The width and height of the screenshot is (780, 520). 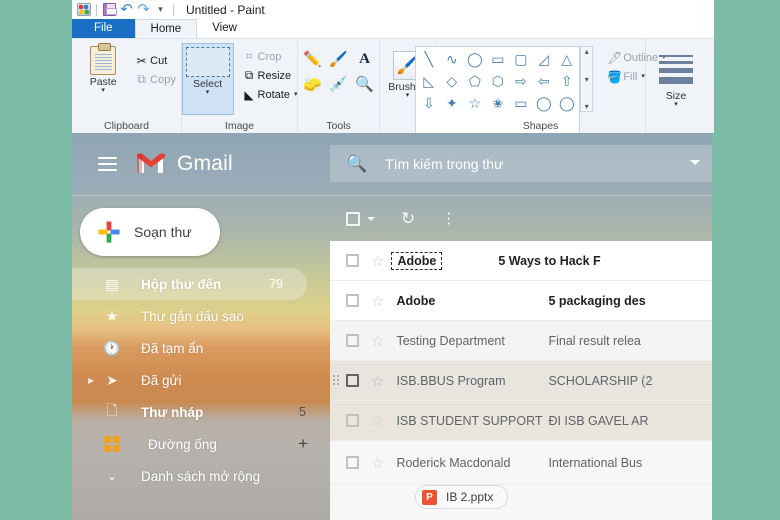 What do you see at coordinates (587, 106) in the screenshot?
I see `shapes-expand-icon: ▾` at bounding box center [587, 106].